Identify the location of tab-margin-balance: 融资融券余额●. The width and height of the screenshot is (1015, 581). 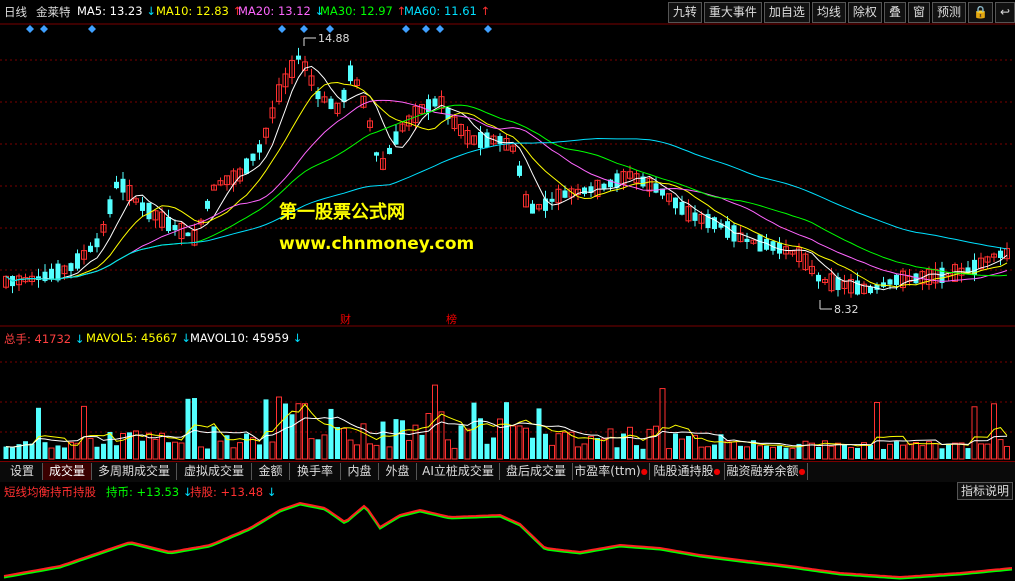
(766, 471).